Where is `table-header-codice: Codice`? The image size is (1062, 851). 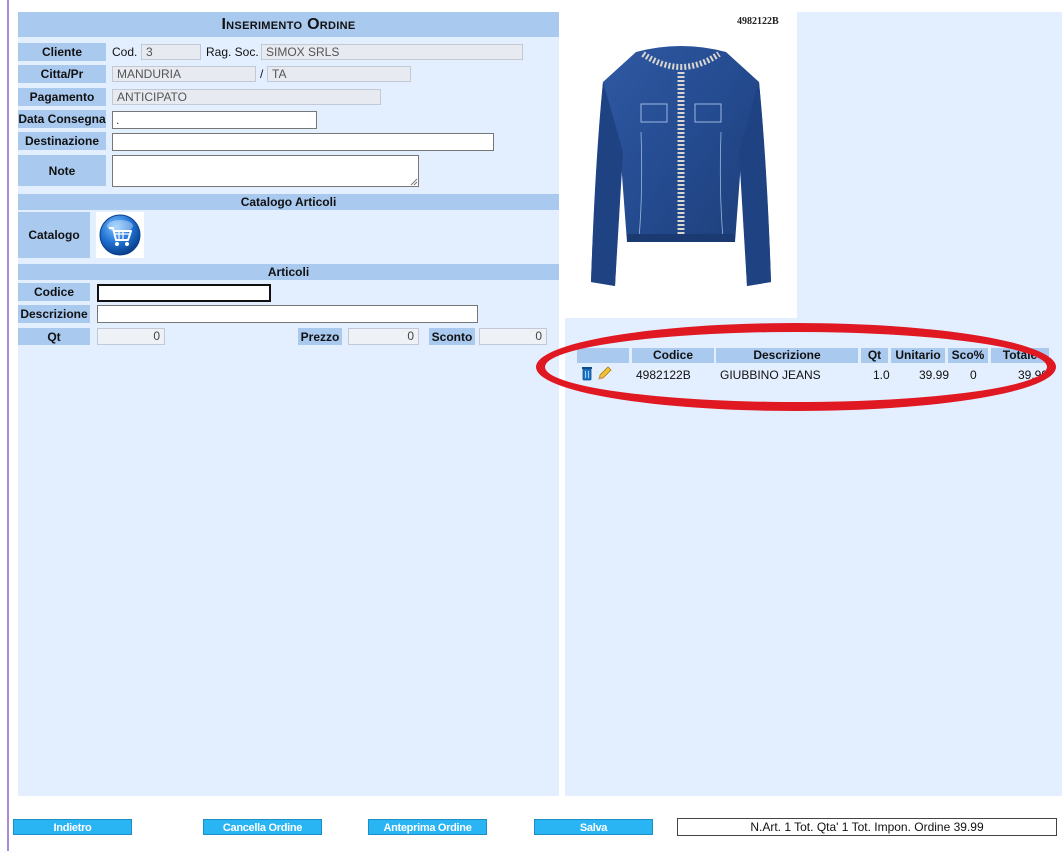 table-header-codice: Codice is located at coordinates (673, 355).